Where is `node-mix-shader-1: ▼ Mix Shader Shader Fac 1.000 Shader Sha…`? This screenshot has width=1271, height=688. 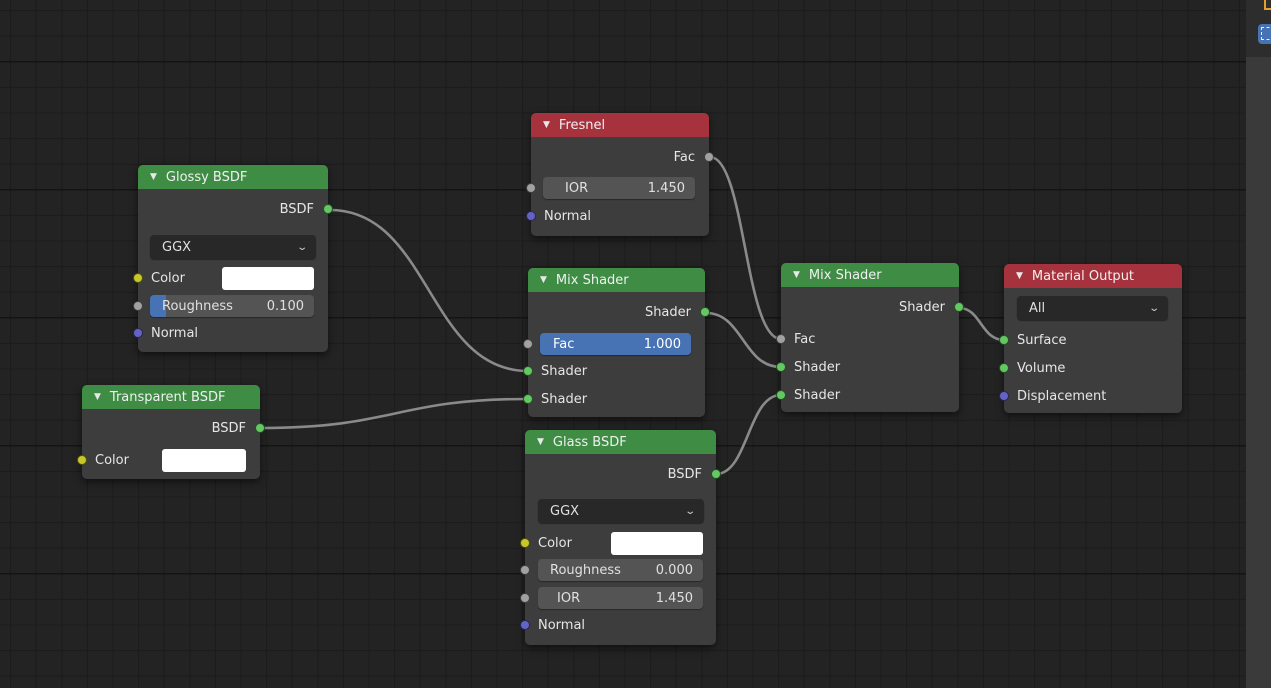
node-mix-shader-1: ▼ Mix Shader Shader Fac 1.000 Shader Sha… is located at coordinates (616, 342).